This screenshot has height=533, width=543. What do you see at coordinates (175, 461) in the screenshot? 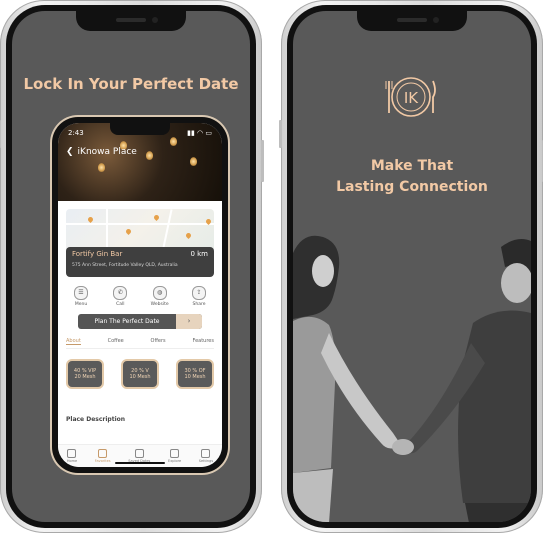
I see `nav-label: Explore` at bounding box center [175, 461].